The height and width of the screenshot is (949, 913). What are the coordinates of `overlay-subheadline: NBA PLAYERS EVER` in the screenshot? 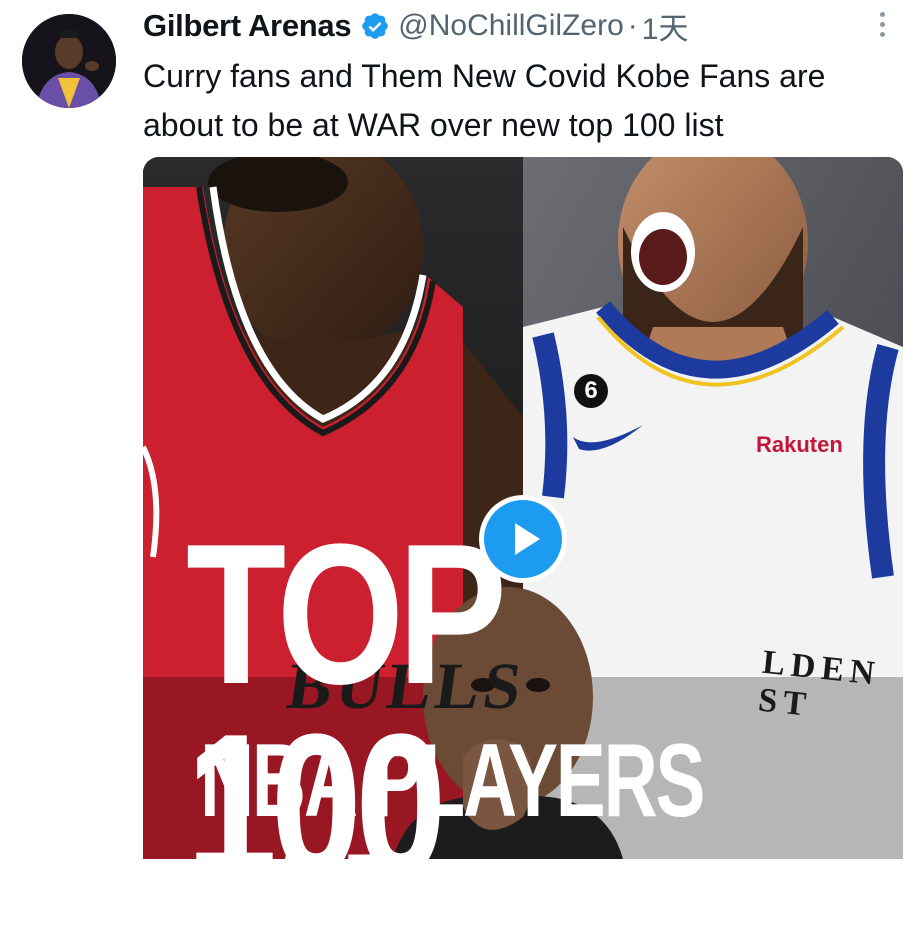 It's located at (452, 836).